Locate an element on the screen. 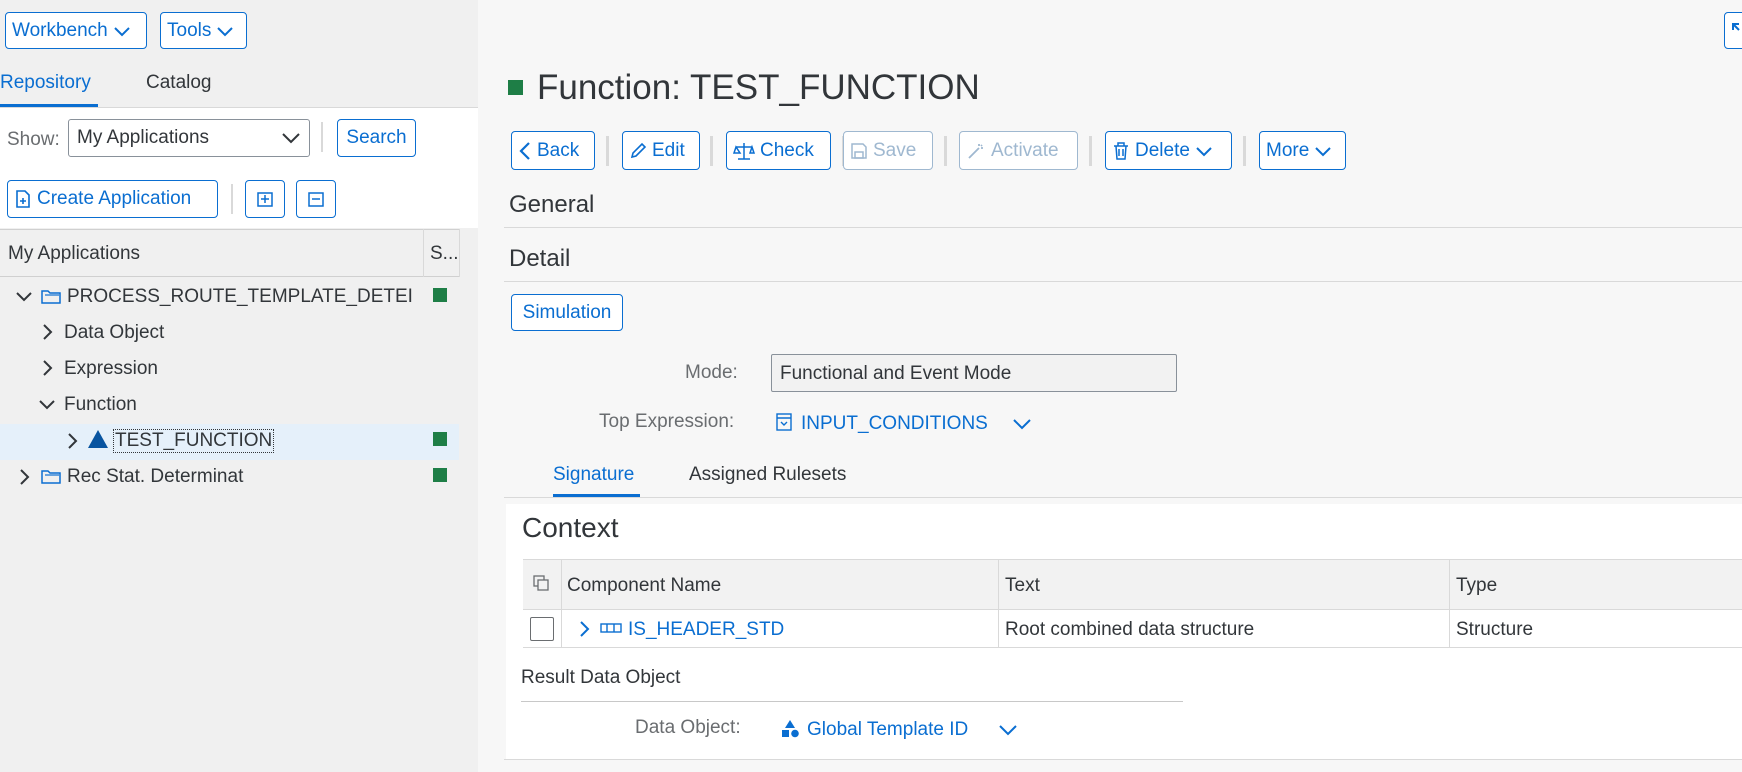 The width and height of the screenshot is (1742, 772). top-expression-label: Top Expression: is located at coordinates (667, 421).